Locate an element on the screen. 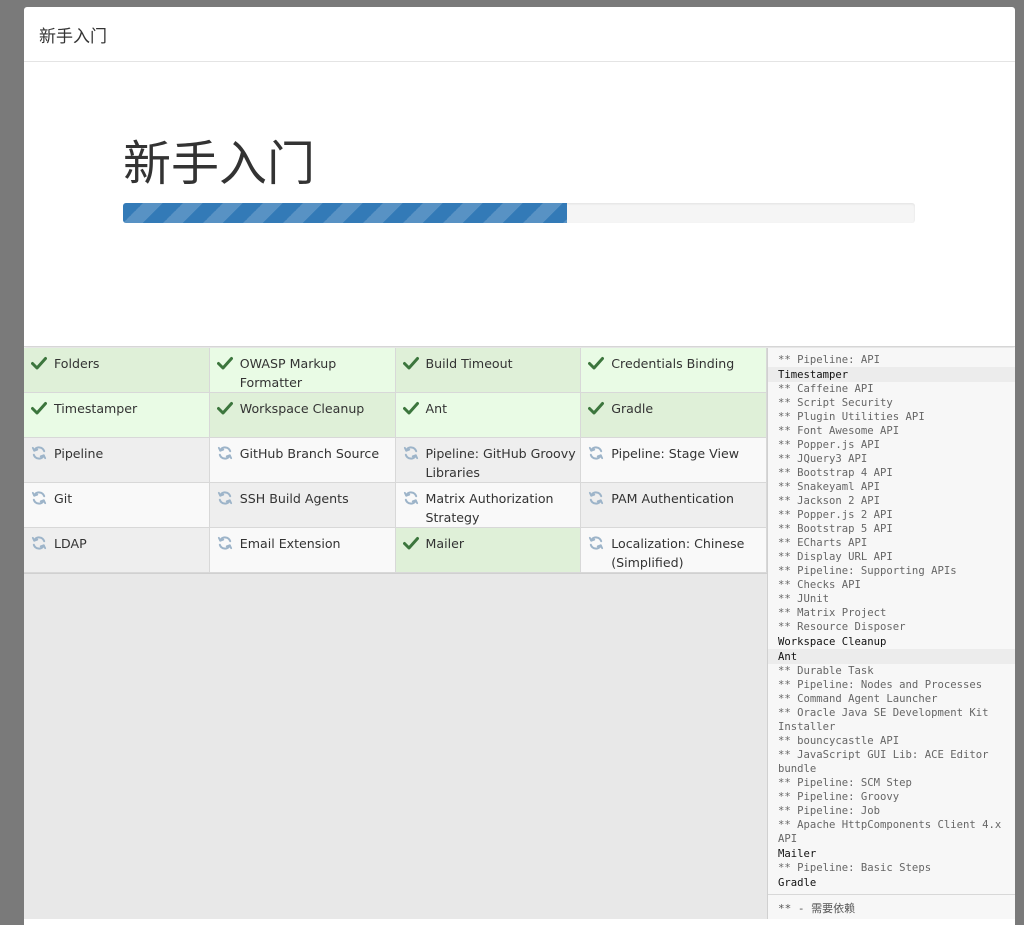 The width and height of the screenshot is (1024, 925). plugin-item: Email Extension is located at coordinates (302, 550).